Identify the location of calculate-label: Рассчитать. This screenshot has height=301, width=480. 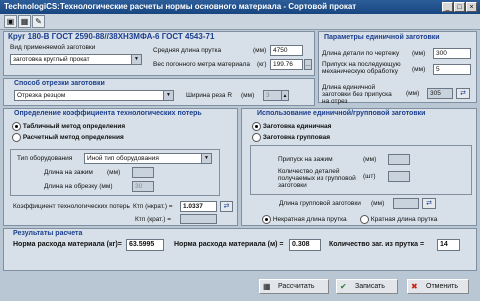
(296, 286).